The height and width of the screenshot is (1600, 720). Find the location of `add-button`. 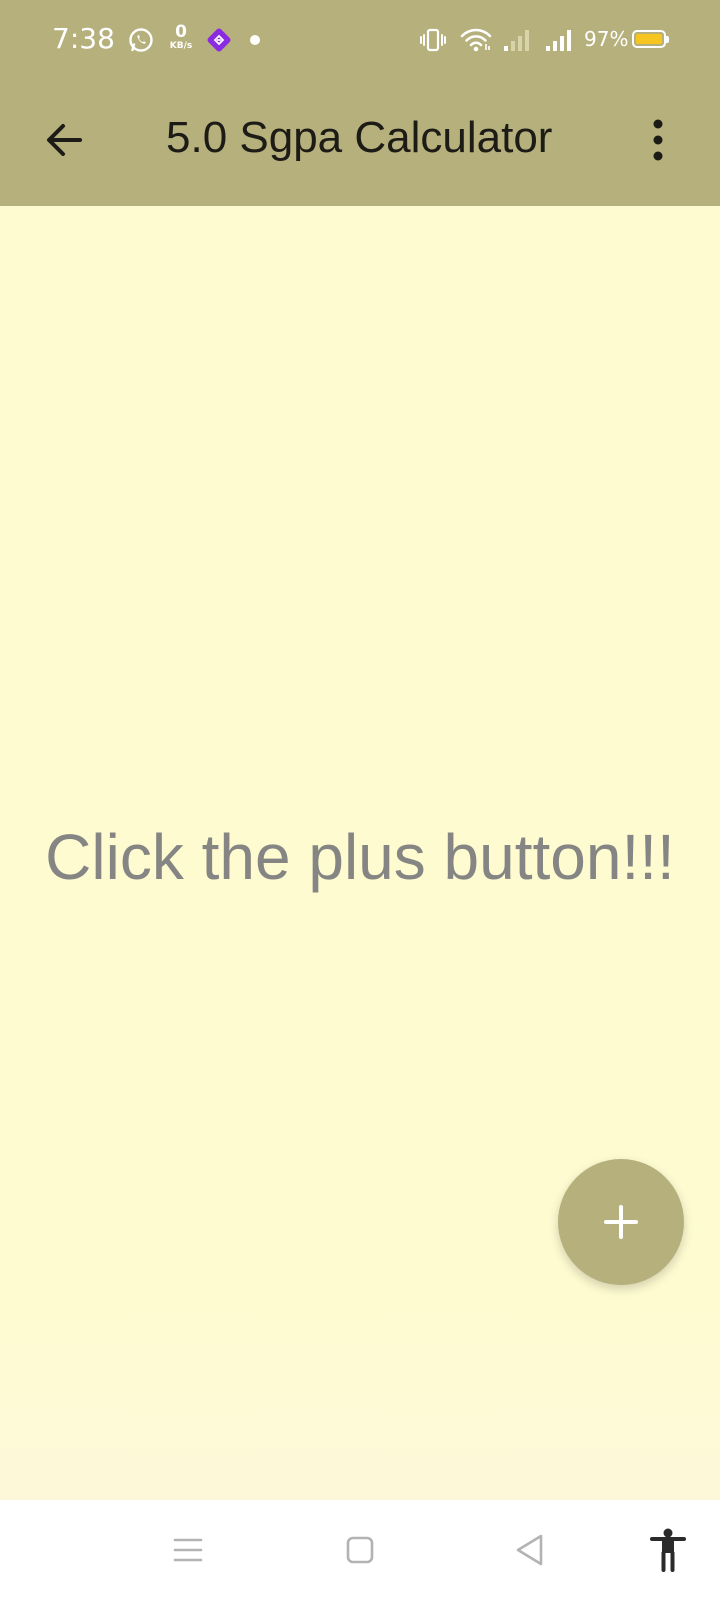

add-button is located at coordinates (621, 1222).